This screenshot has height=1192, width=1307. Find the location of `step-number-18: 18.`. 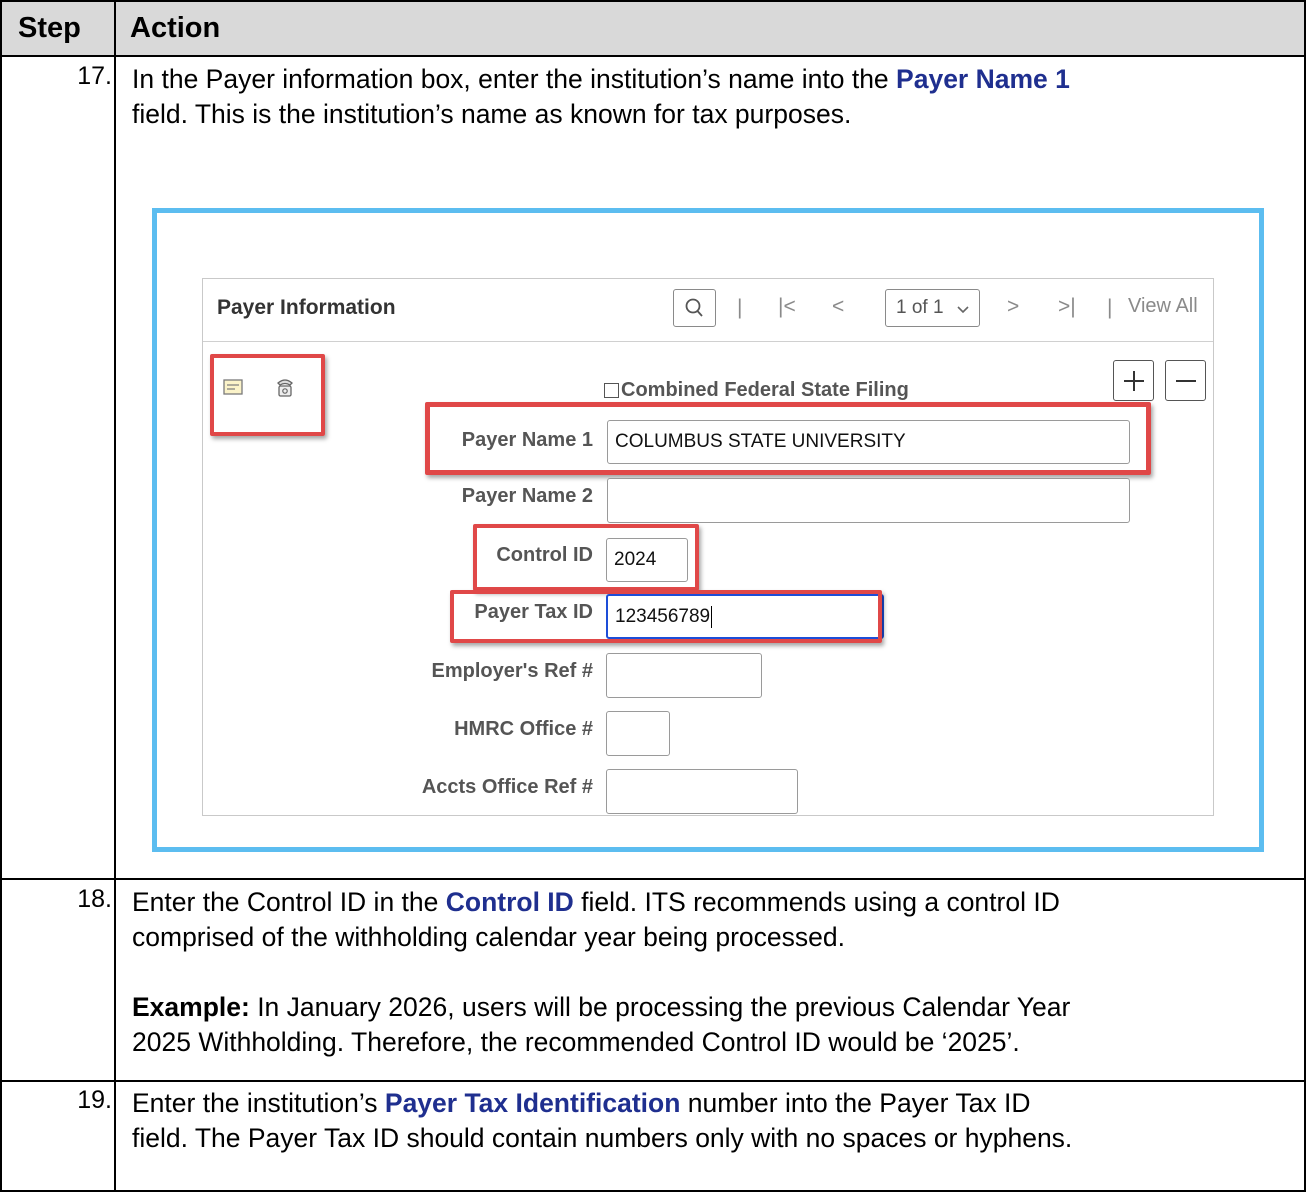

step-number-18: 18. is located at coordinates (94, 899).